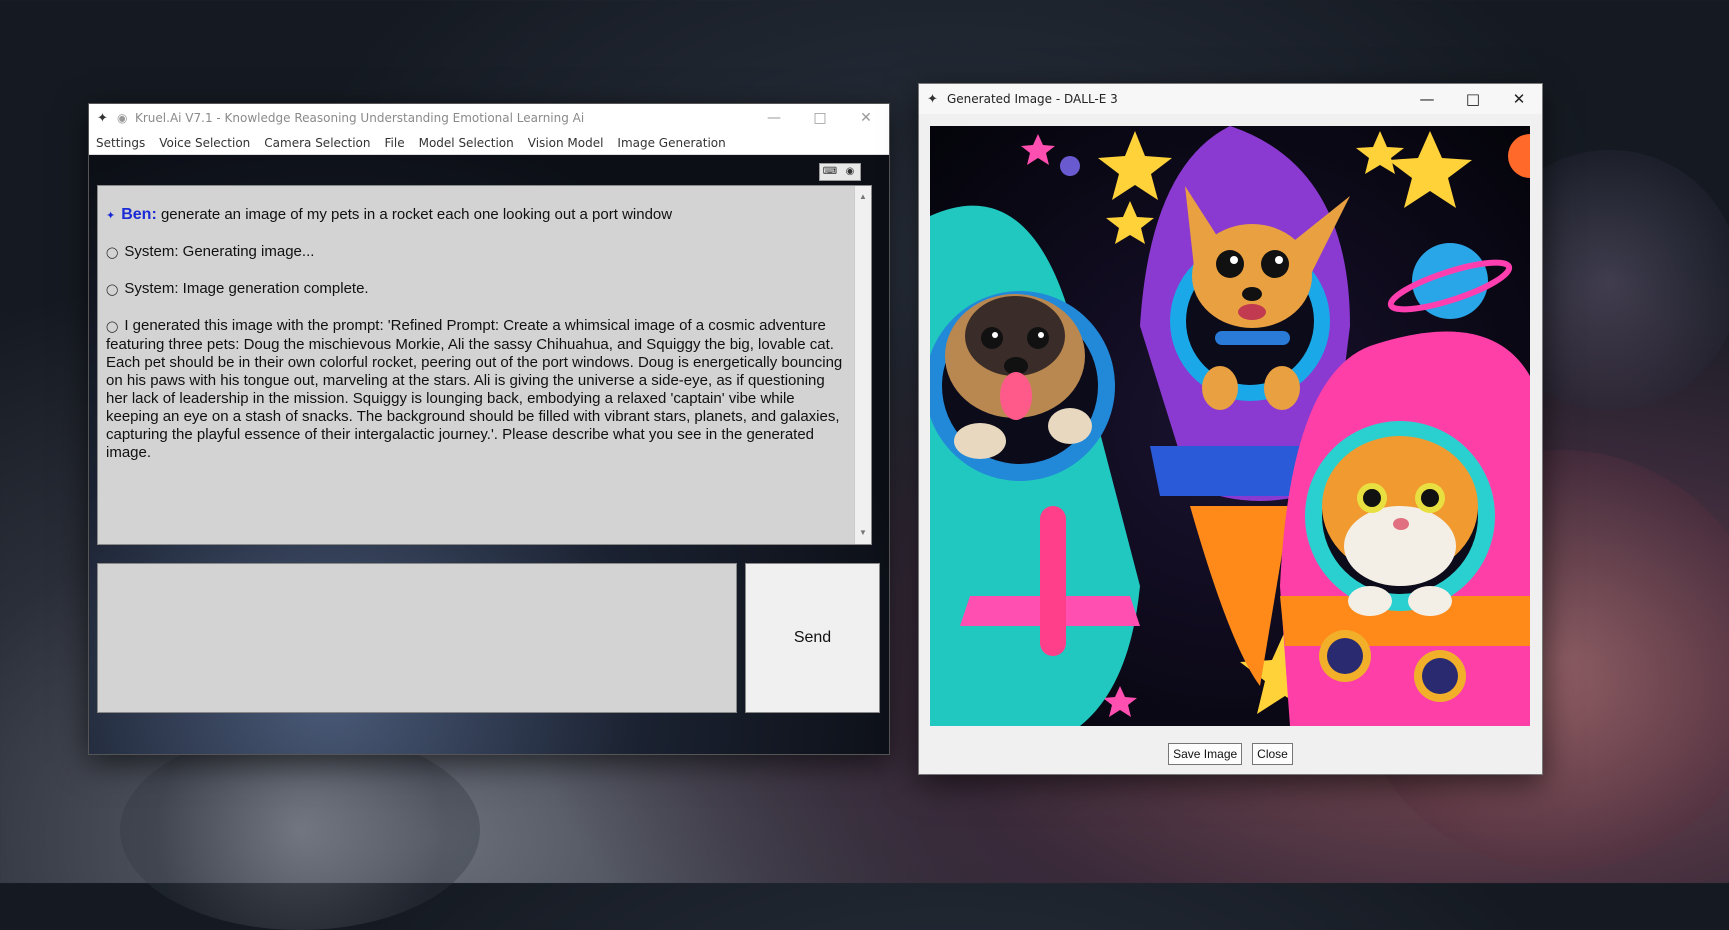 The image size is (1729, 930). Describe the element at coordinates (122, 118) in the screenshot. I see `app-icon: ◉` at that location.